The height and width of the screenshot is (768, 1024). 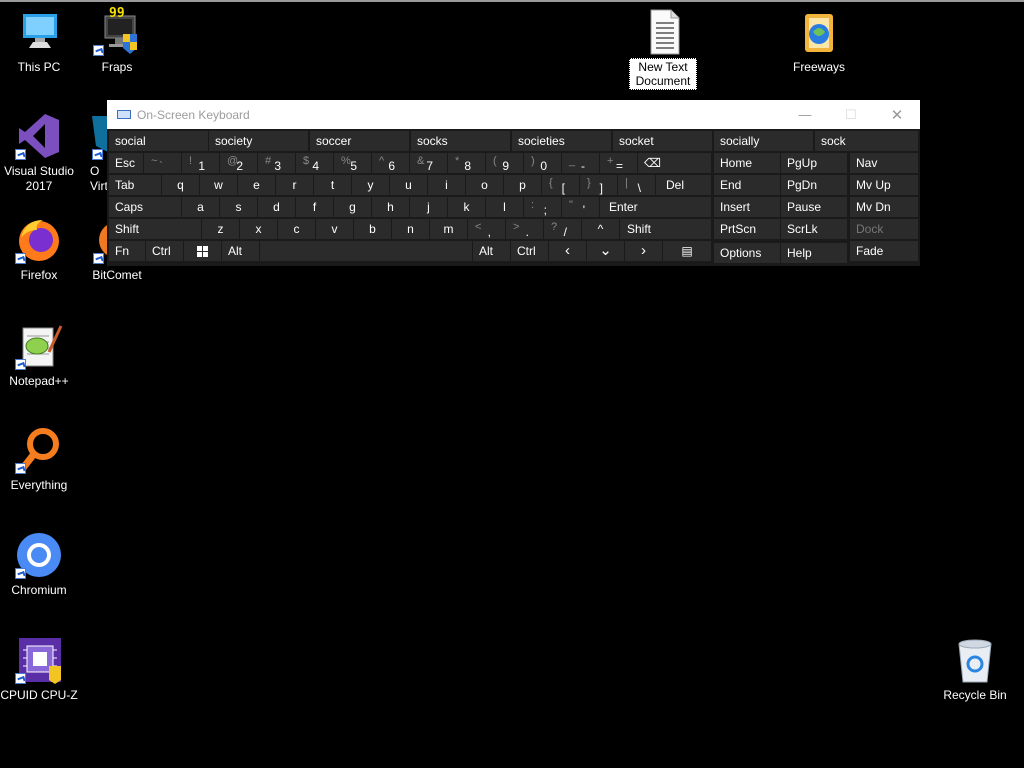 What do you see at coordinates (126, 163) in the screenshot?
I see `key-esc: Esc` at bounding box center [126, 163].